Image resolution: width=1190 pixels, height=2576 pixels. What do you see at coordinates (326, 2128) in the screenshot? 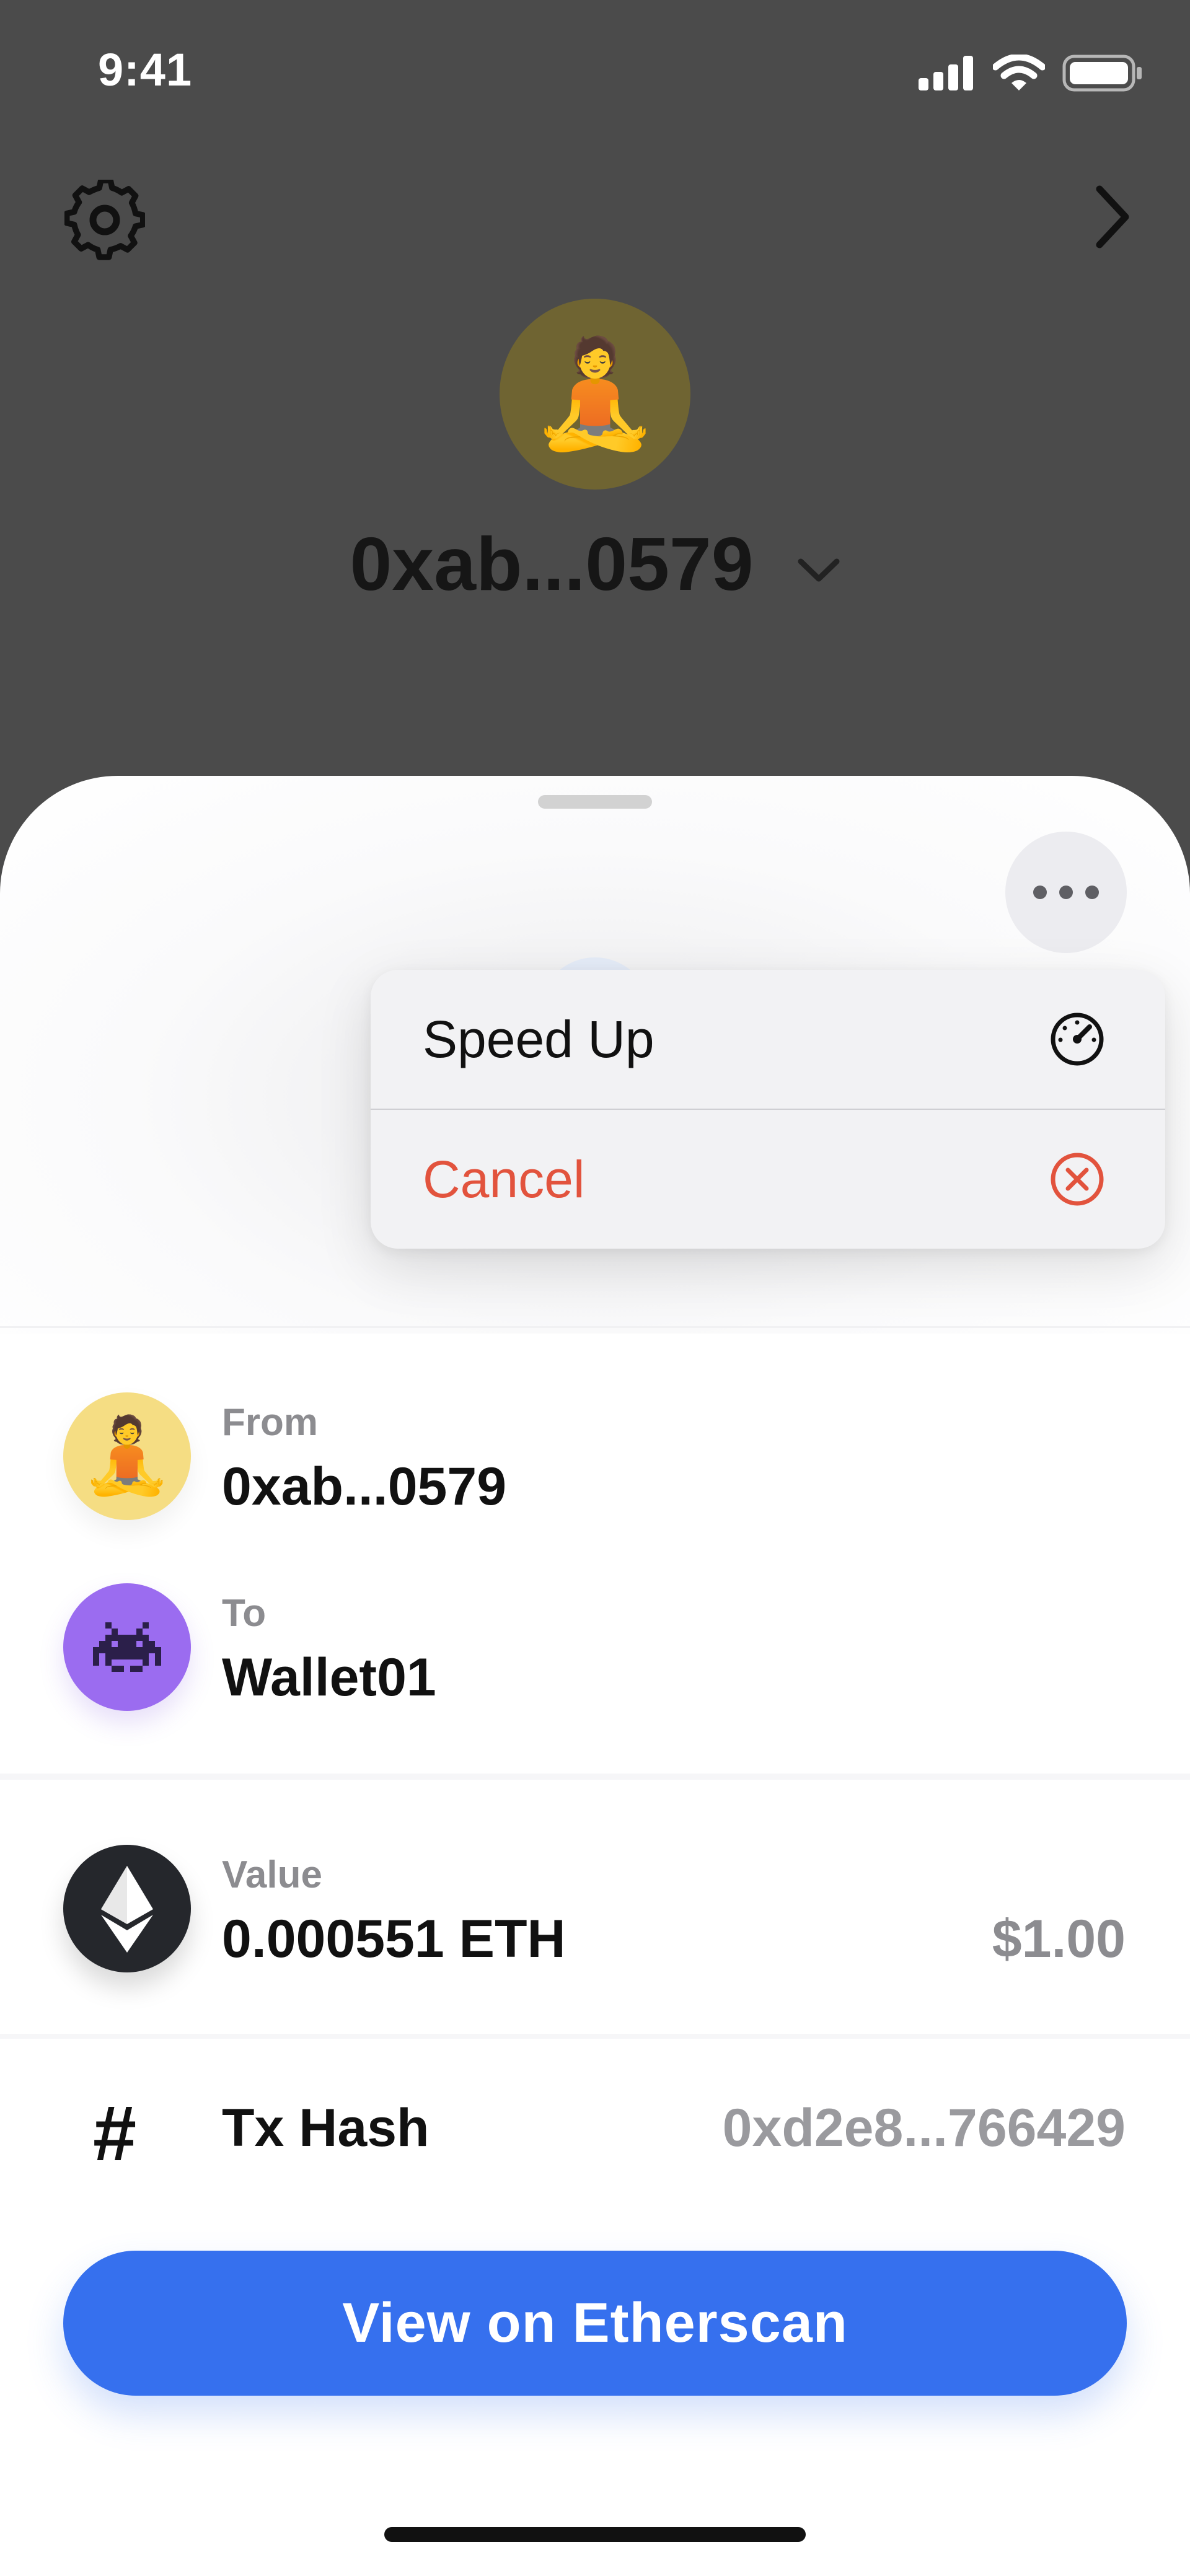
I see `tx-hash-label: Tx Hash` at bounding box center [326, 2128].